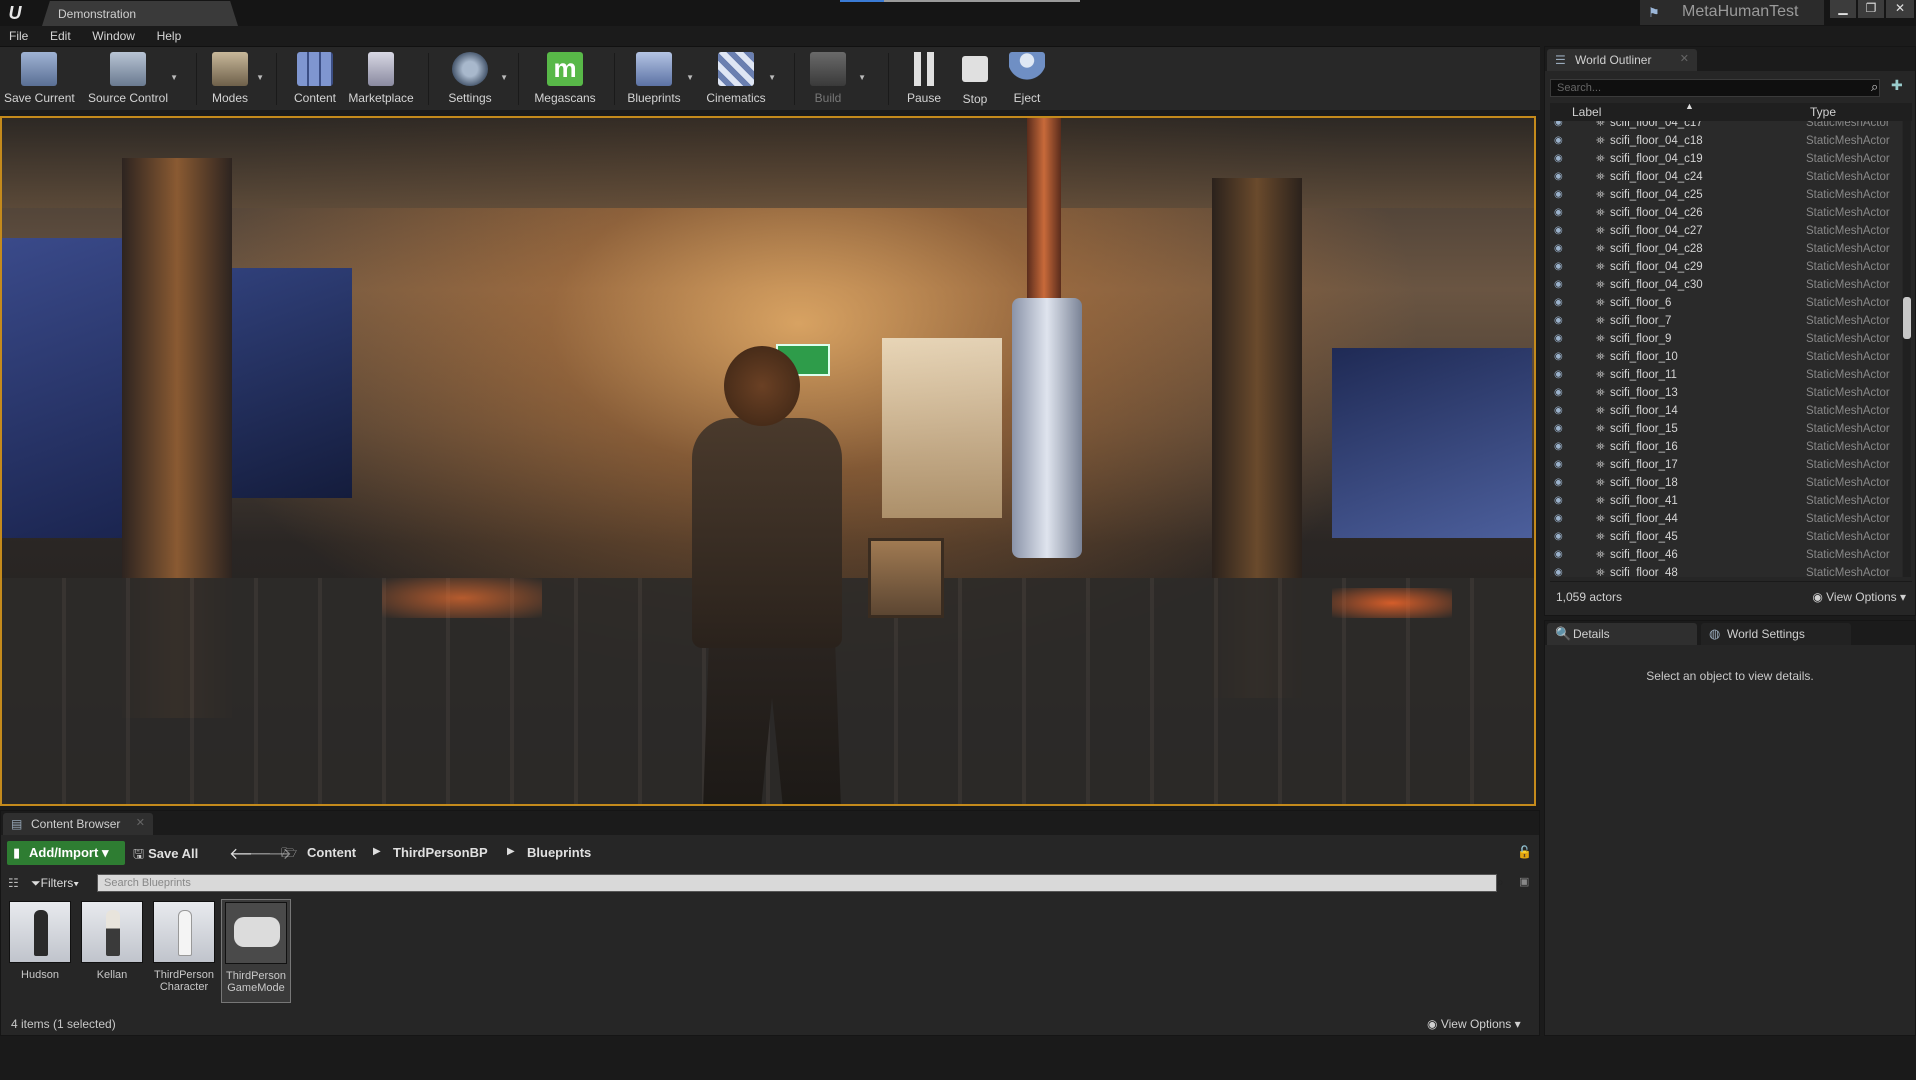 This screenshot has width=1916, height=1080. Describe the element at coordinates (1726, 466) in the screenshot. I see `table-row: ◉ ⛯ scifi_floor_17 StaticMeshActor` at that location.